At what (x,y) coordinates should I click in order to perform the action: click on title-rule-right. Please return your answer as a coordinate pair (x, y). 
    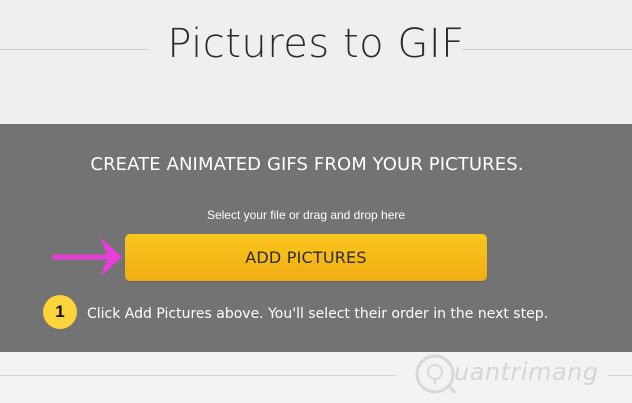
    Looking at the image, I should click on (547, 49).